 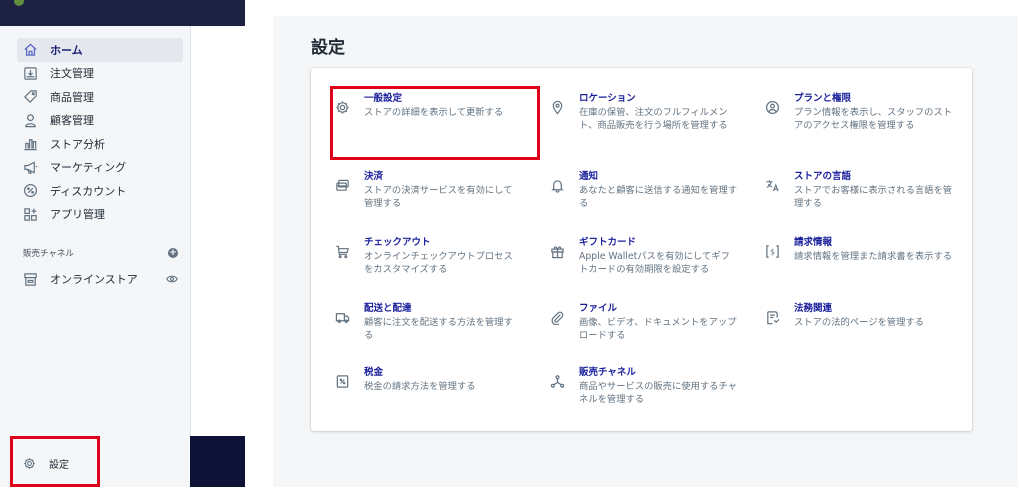 What do you see at coordinates (100, 97) in the screenshot?
I see `nav-item-products: 商品管理` at bounding box center [100, 97].